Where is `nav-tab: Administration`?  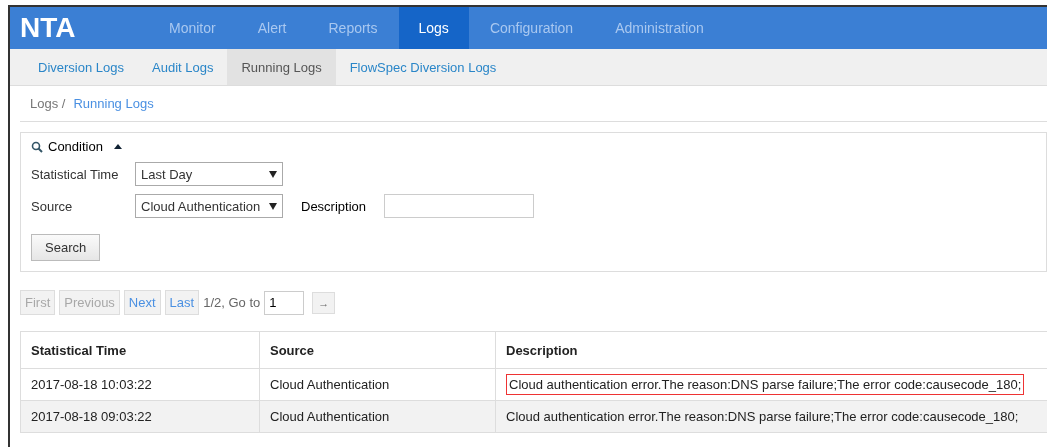 nav-tab: Administration is located at coordinates (659, 28).